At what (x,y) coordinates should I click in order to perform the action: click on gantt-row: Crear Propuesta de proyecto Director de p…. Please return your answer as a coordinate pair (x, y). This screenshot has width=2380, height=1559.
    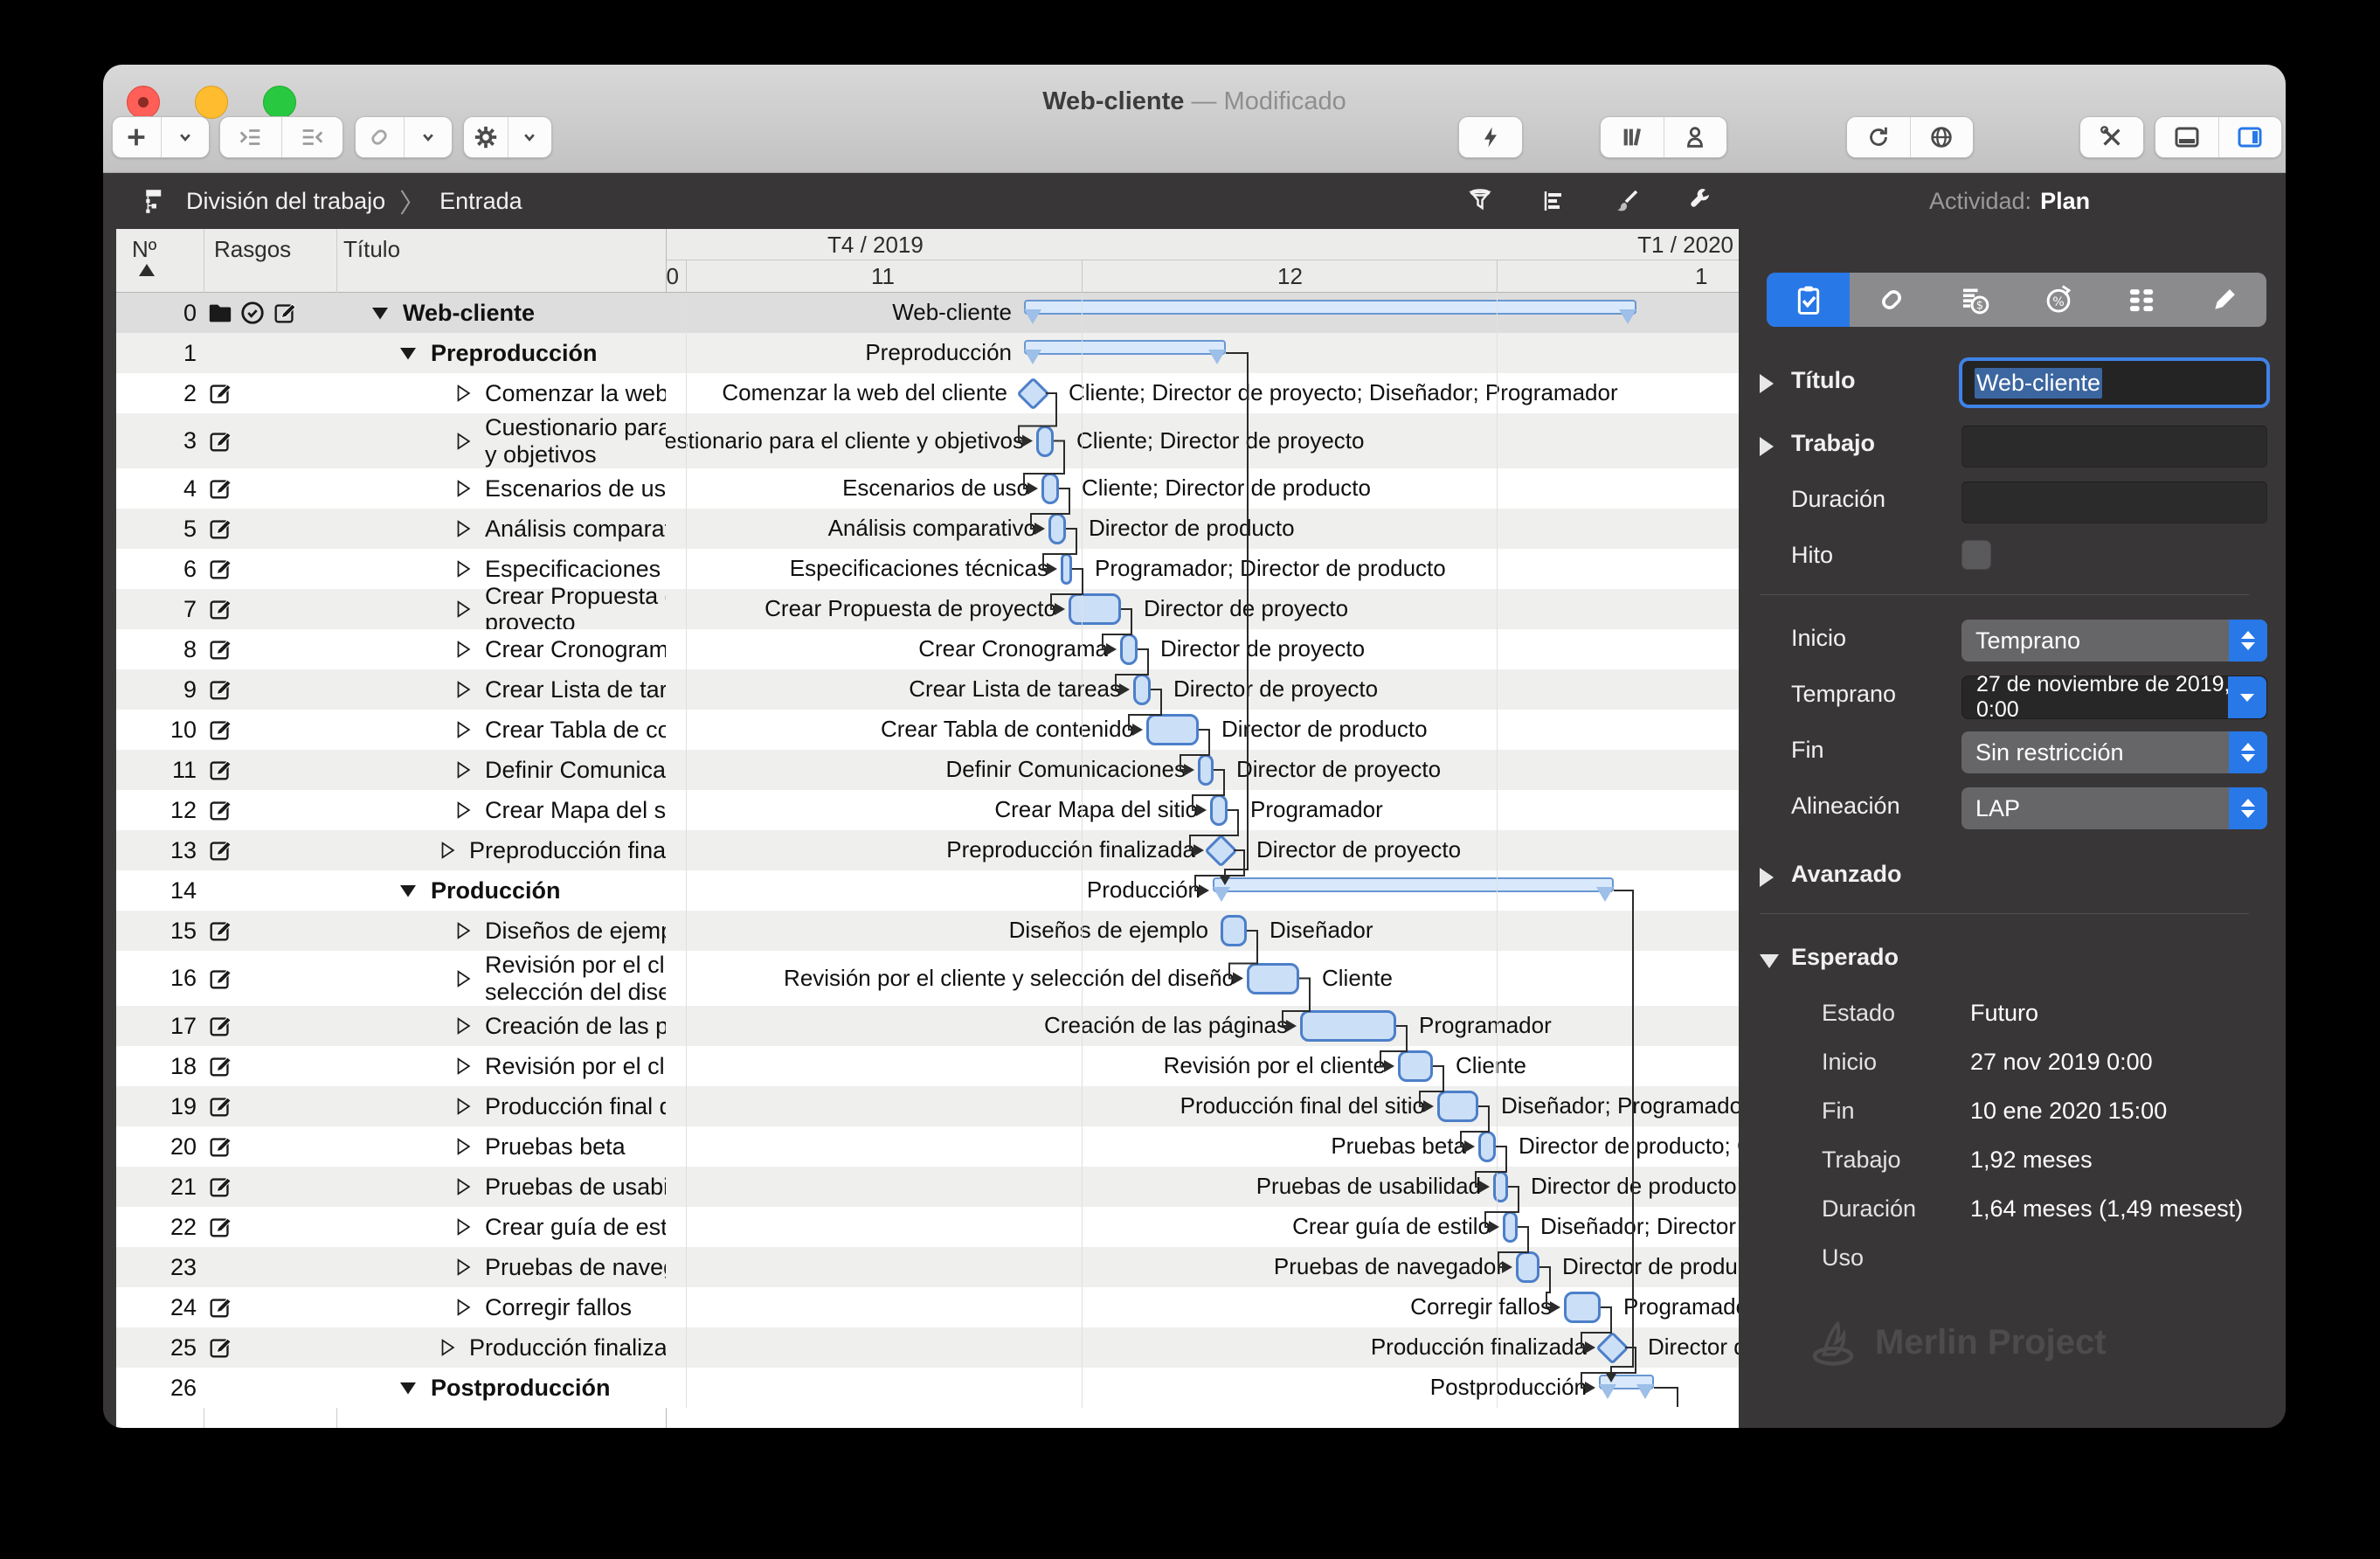
    Looking at the image, I should click on (1202, 609).